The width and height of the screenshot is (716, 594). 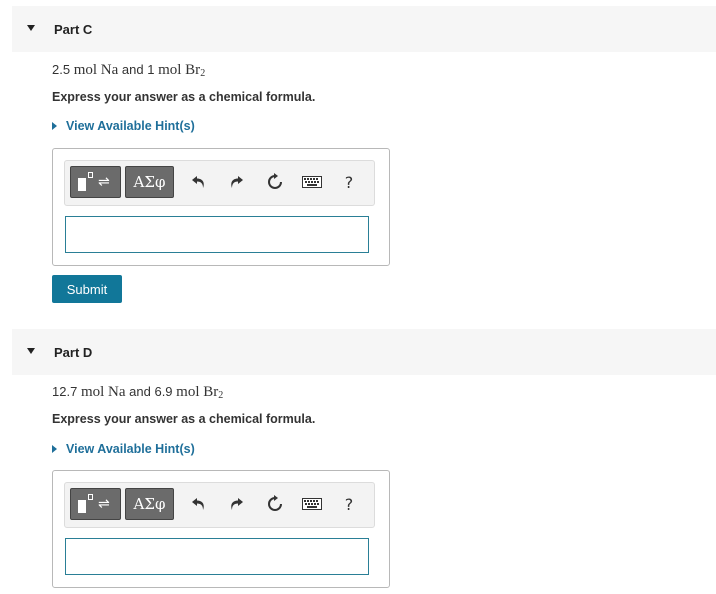 What do you see at coordinates (138, 392) in the screenshot?
I see `part-d-problem: 12.7 mol Na and 6.9 mol Br2` at bounding box center [138, 392].